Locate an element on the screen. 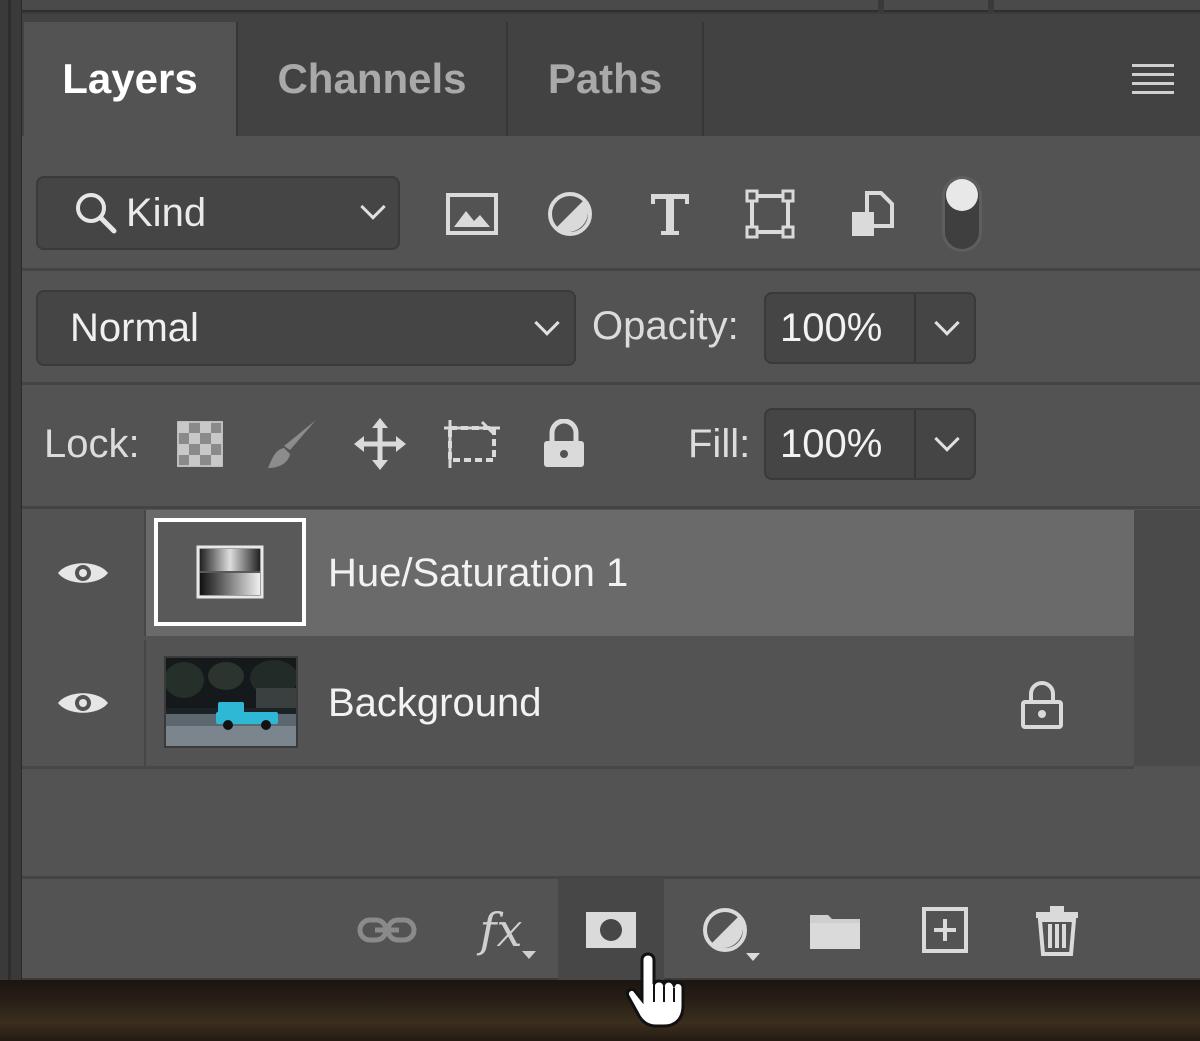 The height and width of the screenshot is (1041, 1200). canvas-background-image is located at coordinates (600, 1010).